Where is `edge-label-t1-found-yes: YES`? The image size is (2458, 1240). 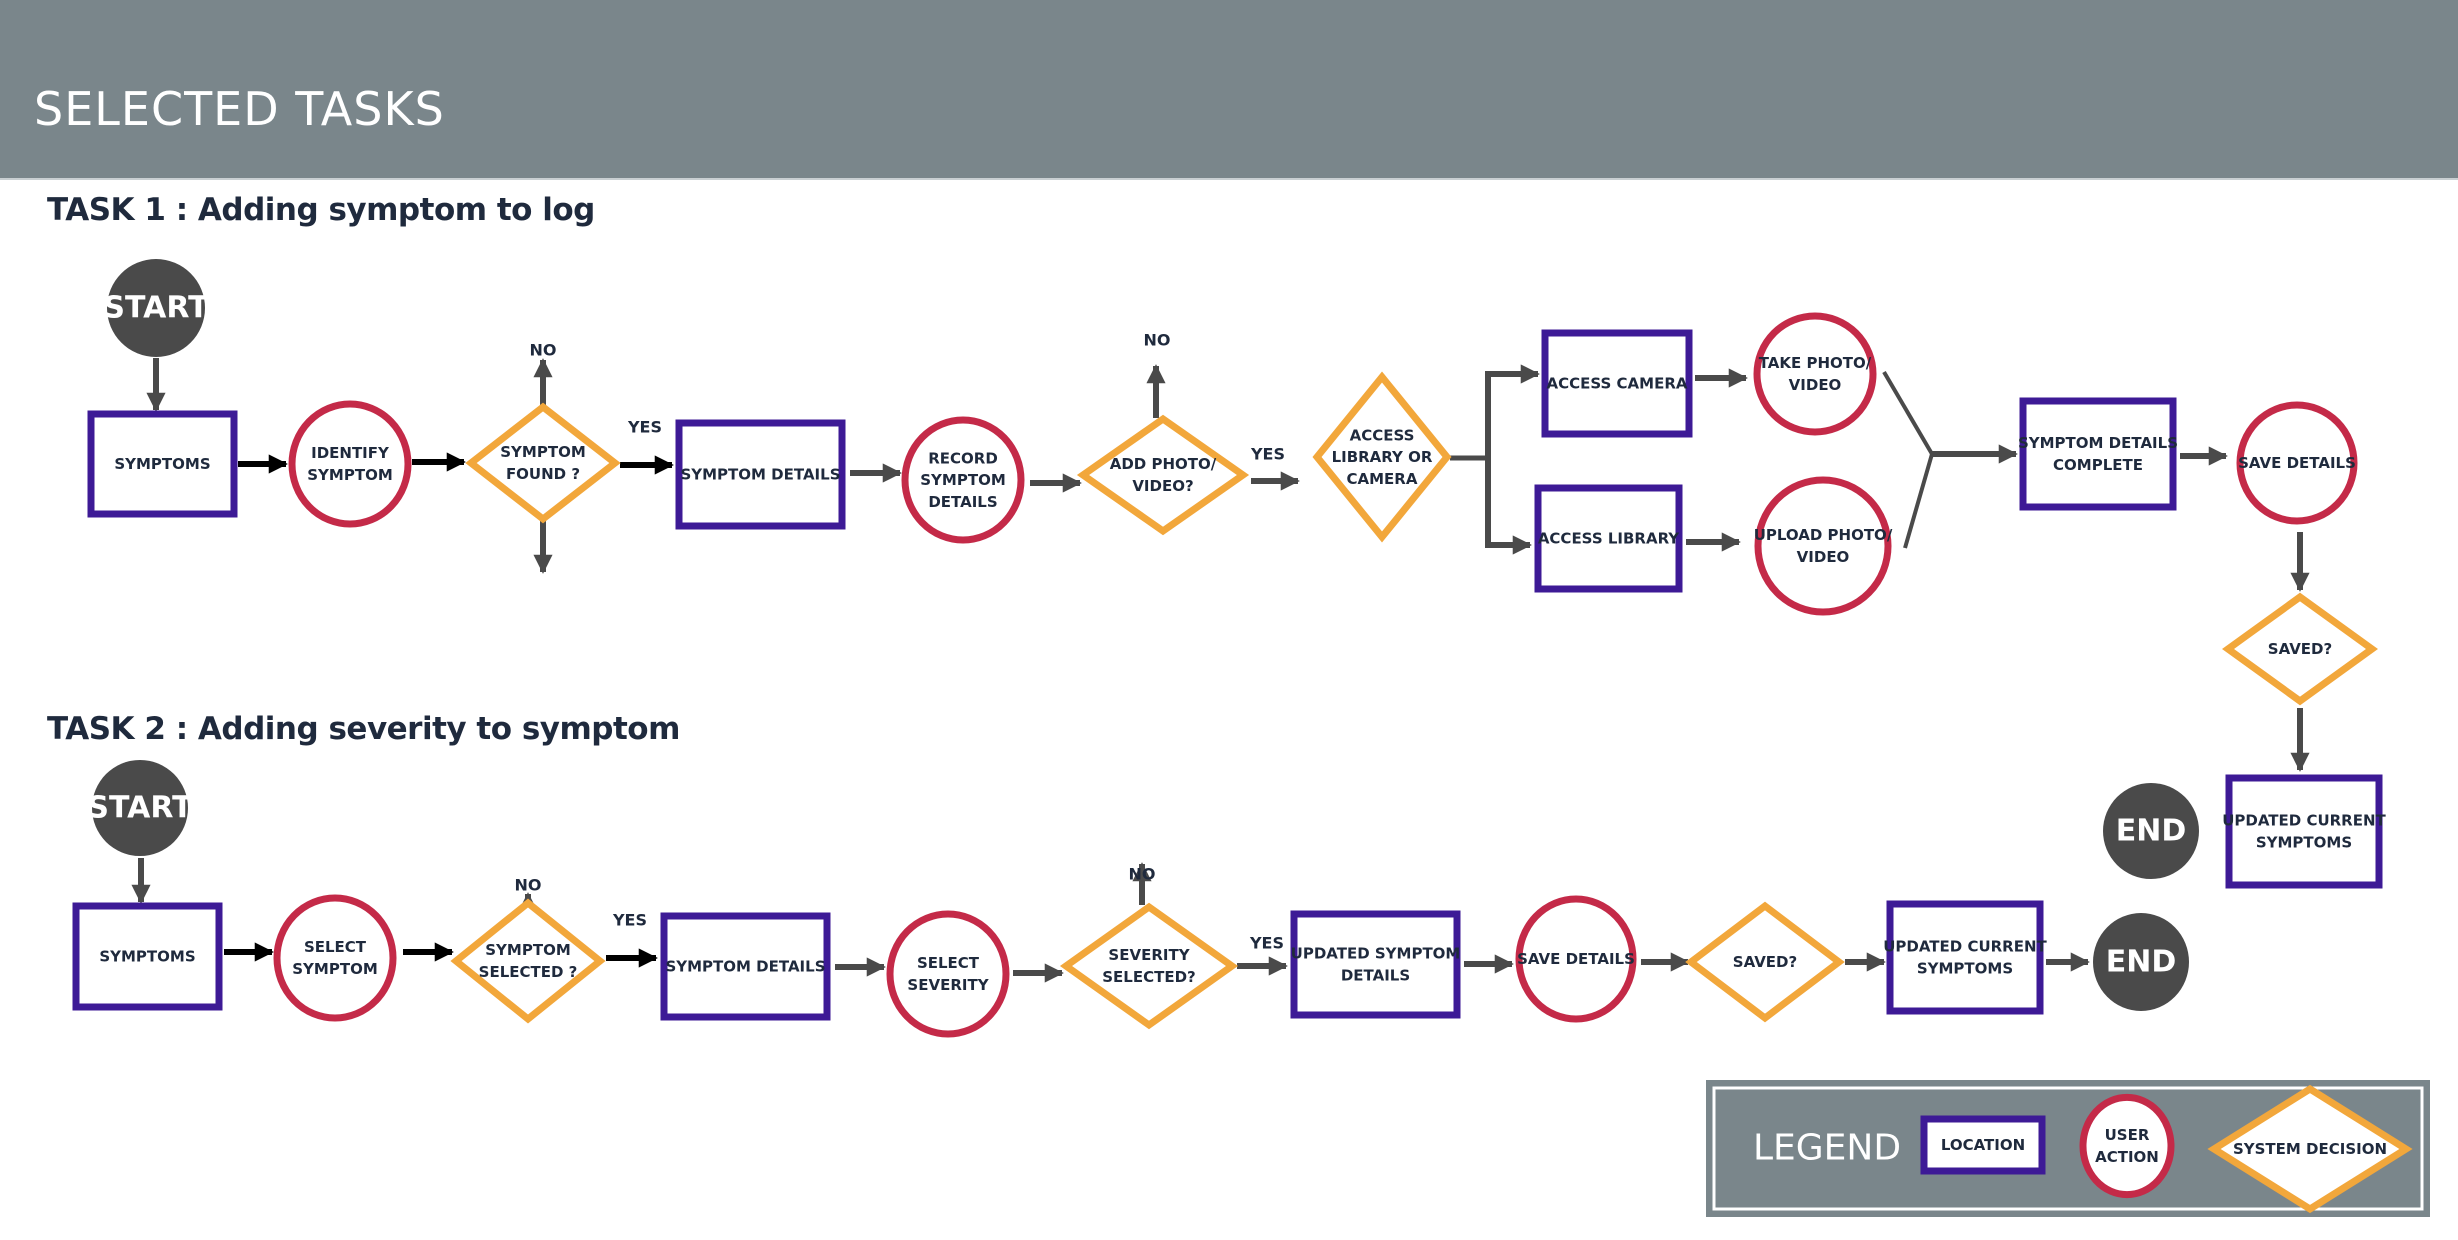
edge-label-t1-found-yes: YES is located at coordinates (644, 427).